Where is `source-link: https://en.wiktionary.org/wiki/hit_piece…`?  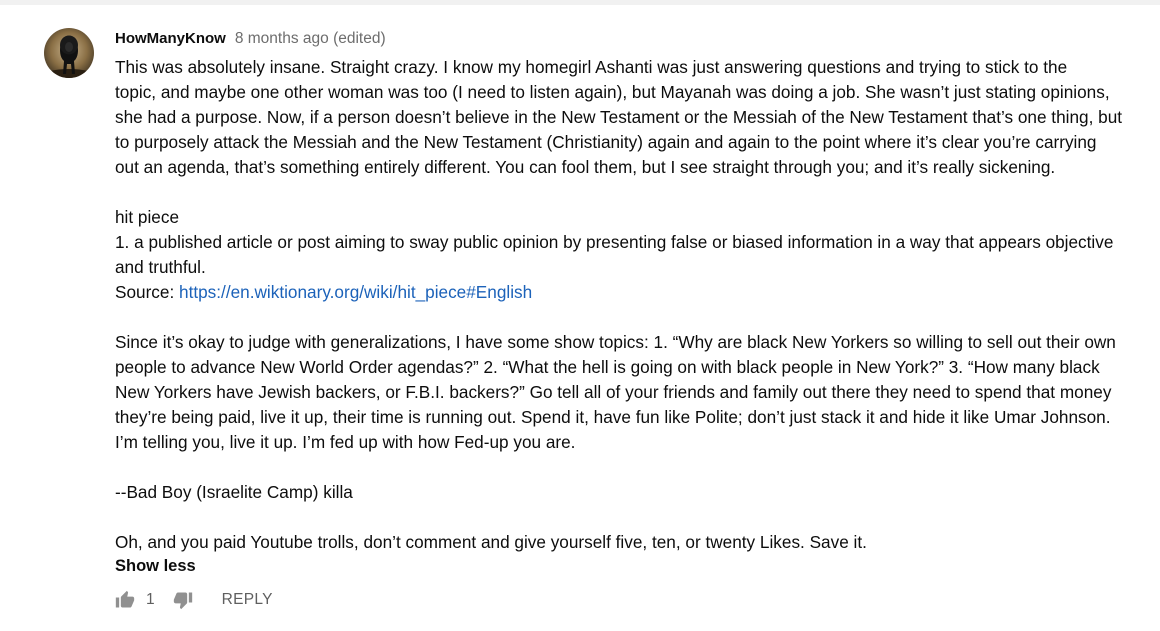
source-link: https://en.wiktionary.org/wiki/hit_piece… is located at coordinates (355, 292).